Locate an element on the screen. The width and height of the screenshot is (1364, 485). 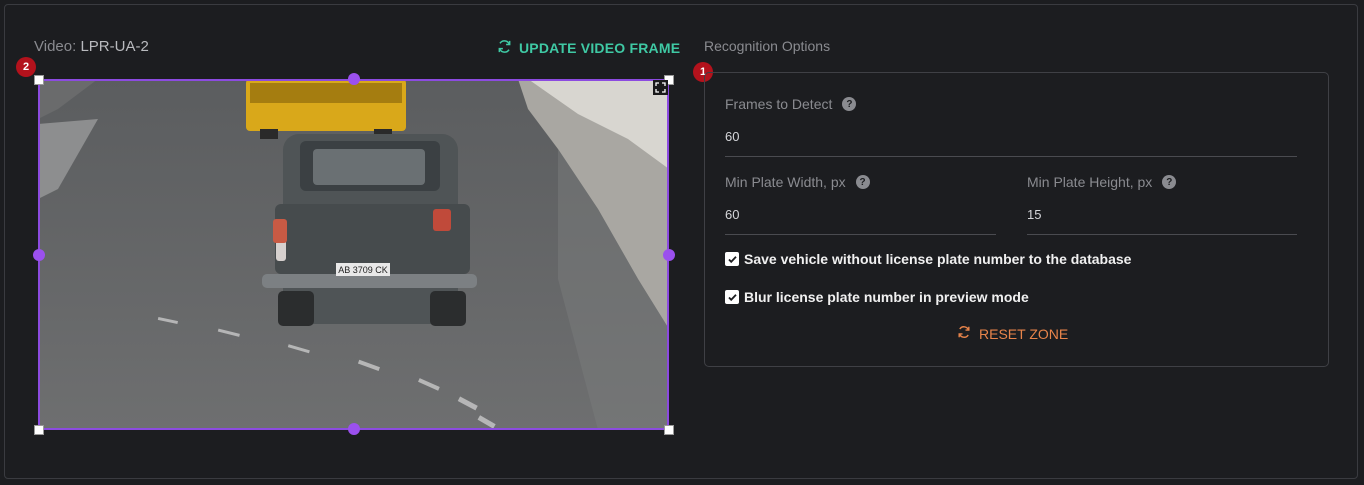
zone-handle-right is located at coordinates (669, 255).